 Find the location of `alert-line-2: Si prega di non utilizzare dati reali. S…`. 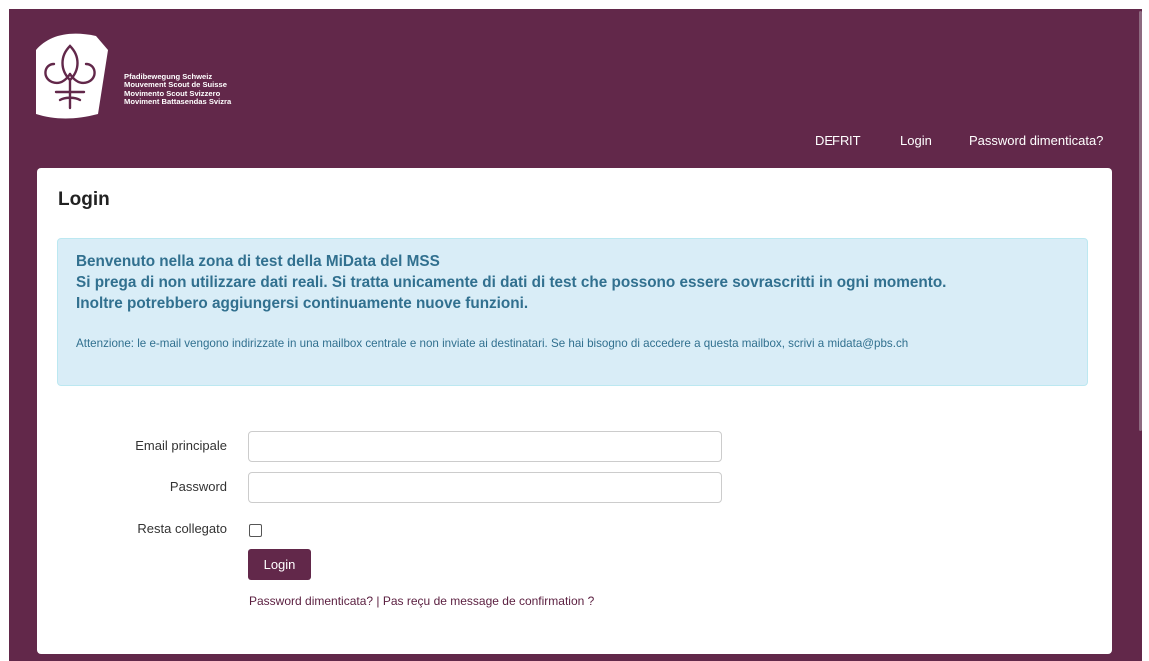

alert-line-2: Si prega di non utilizzare dati reali. S… is located at coordinates (511, 282).